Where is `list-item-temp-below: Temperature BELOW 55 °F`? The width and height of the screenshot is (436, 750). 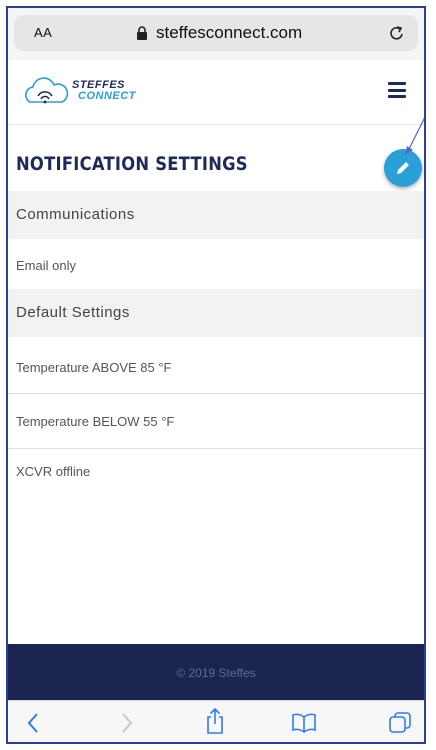 list-item-temp-below: Temperature BELOW 55 °F is located at coordinates (216, 421).